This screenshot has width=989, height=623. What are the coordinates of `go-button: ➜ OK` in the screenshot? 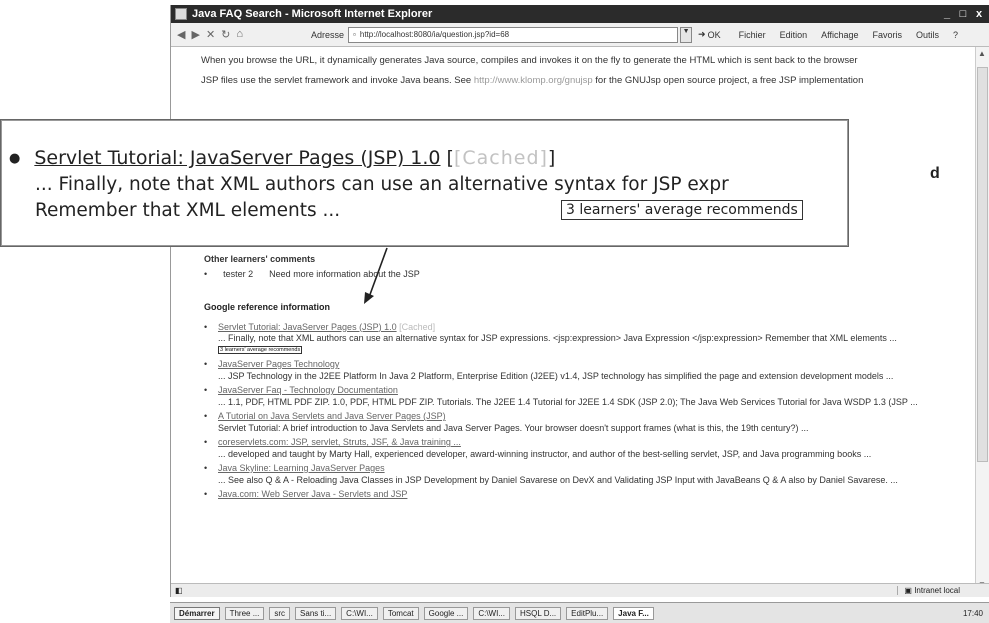 It's located at (709, 34).